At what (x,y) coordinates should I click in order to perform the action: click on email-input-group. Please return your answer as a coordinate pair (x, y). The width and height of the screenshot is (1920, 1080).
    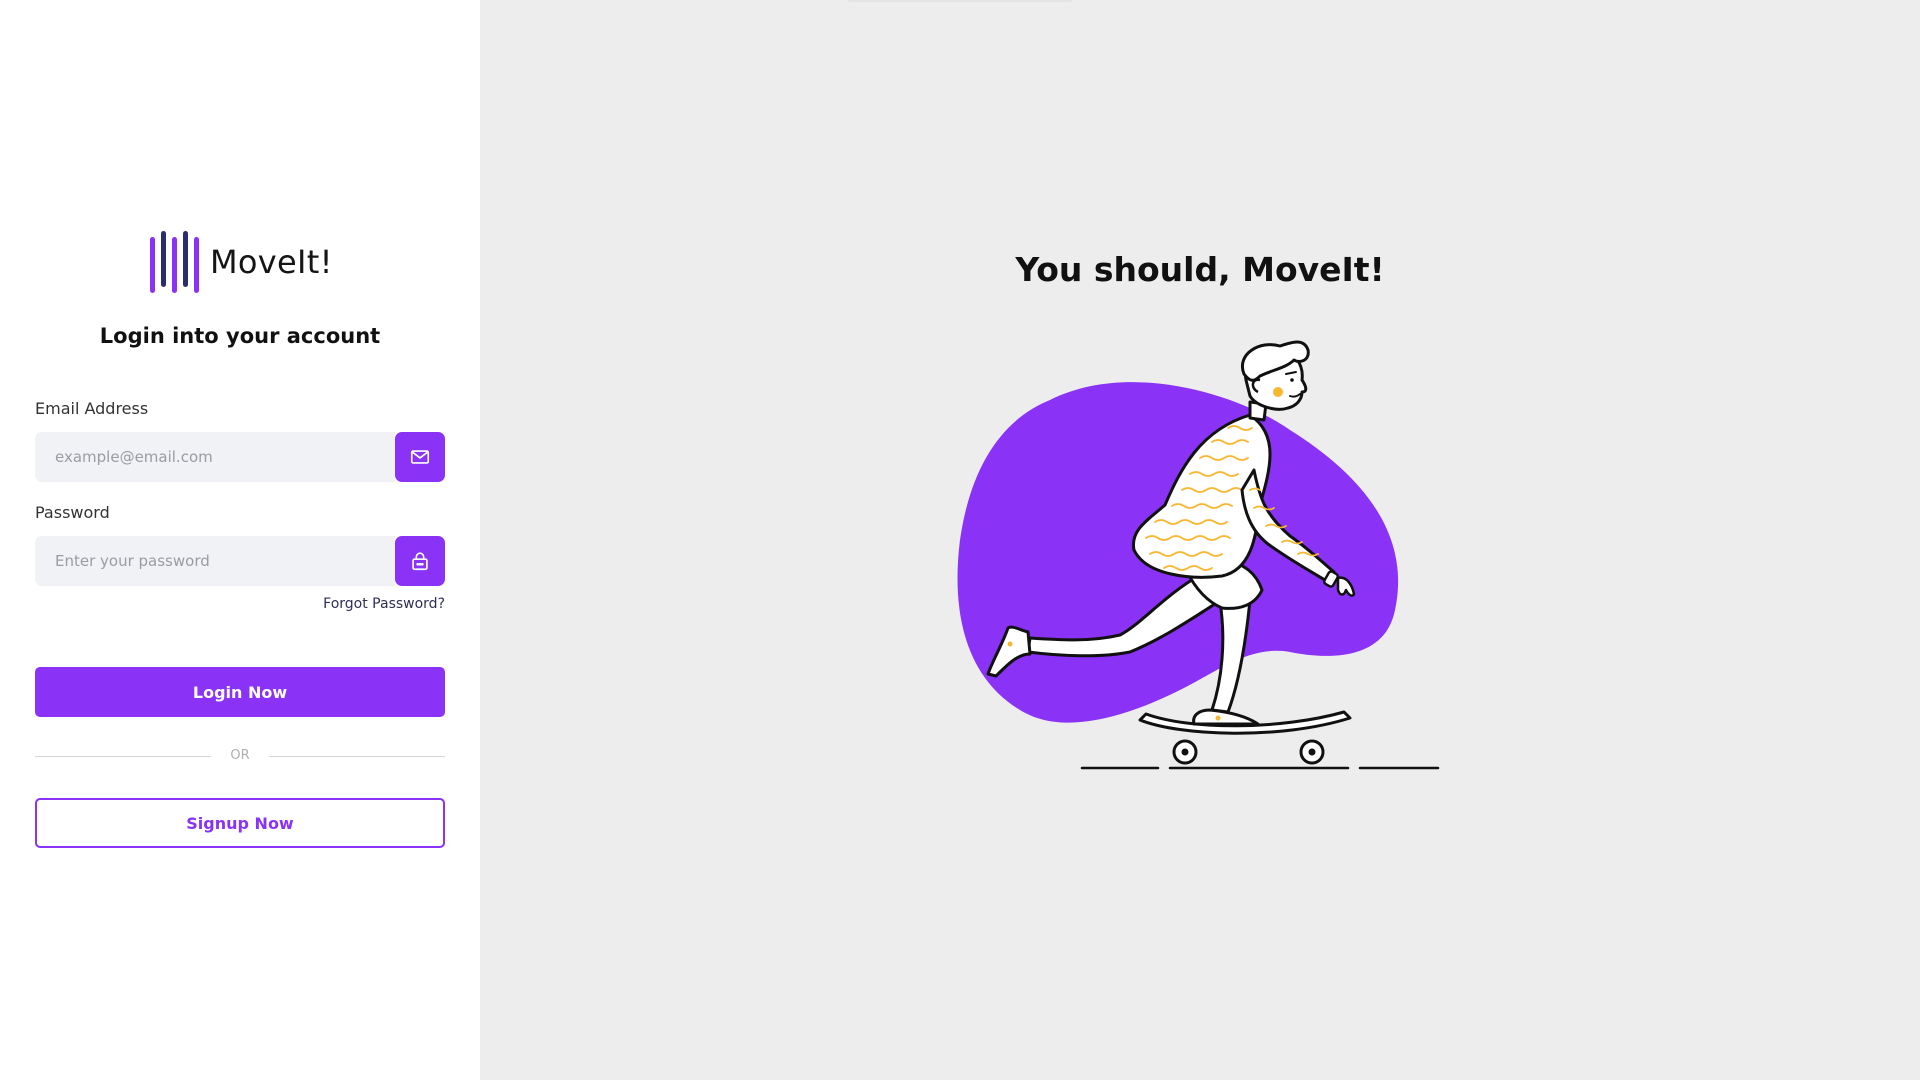
    Looking at the image, I should click on (240, 457).